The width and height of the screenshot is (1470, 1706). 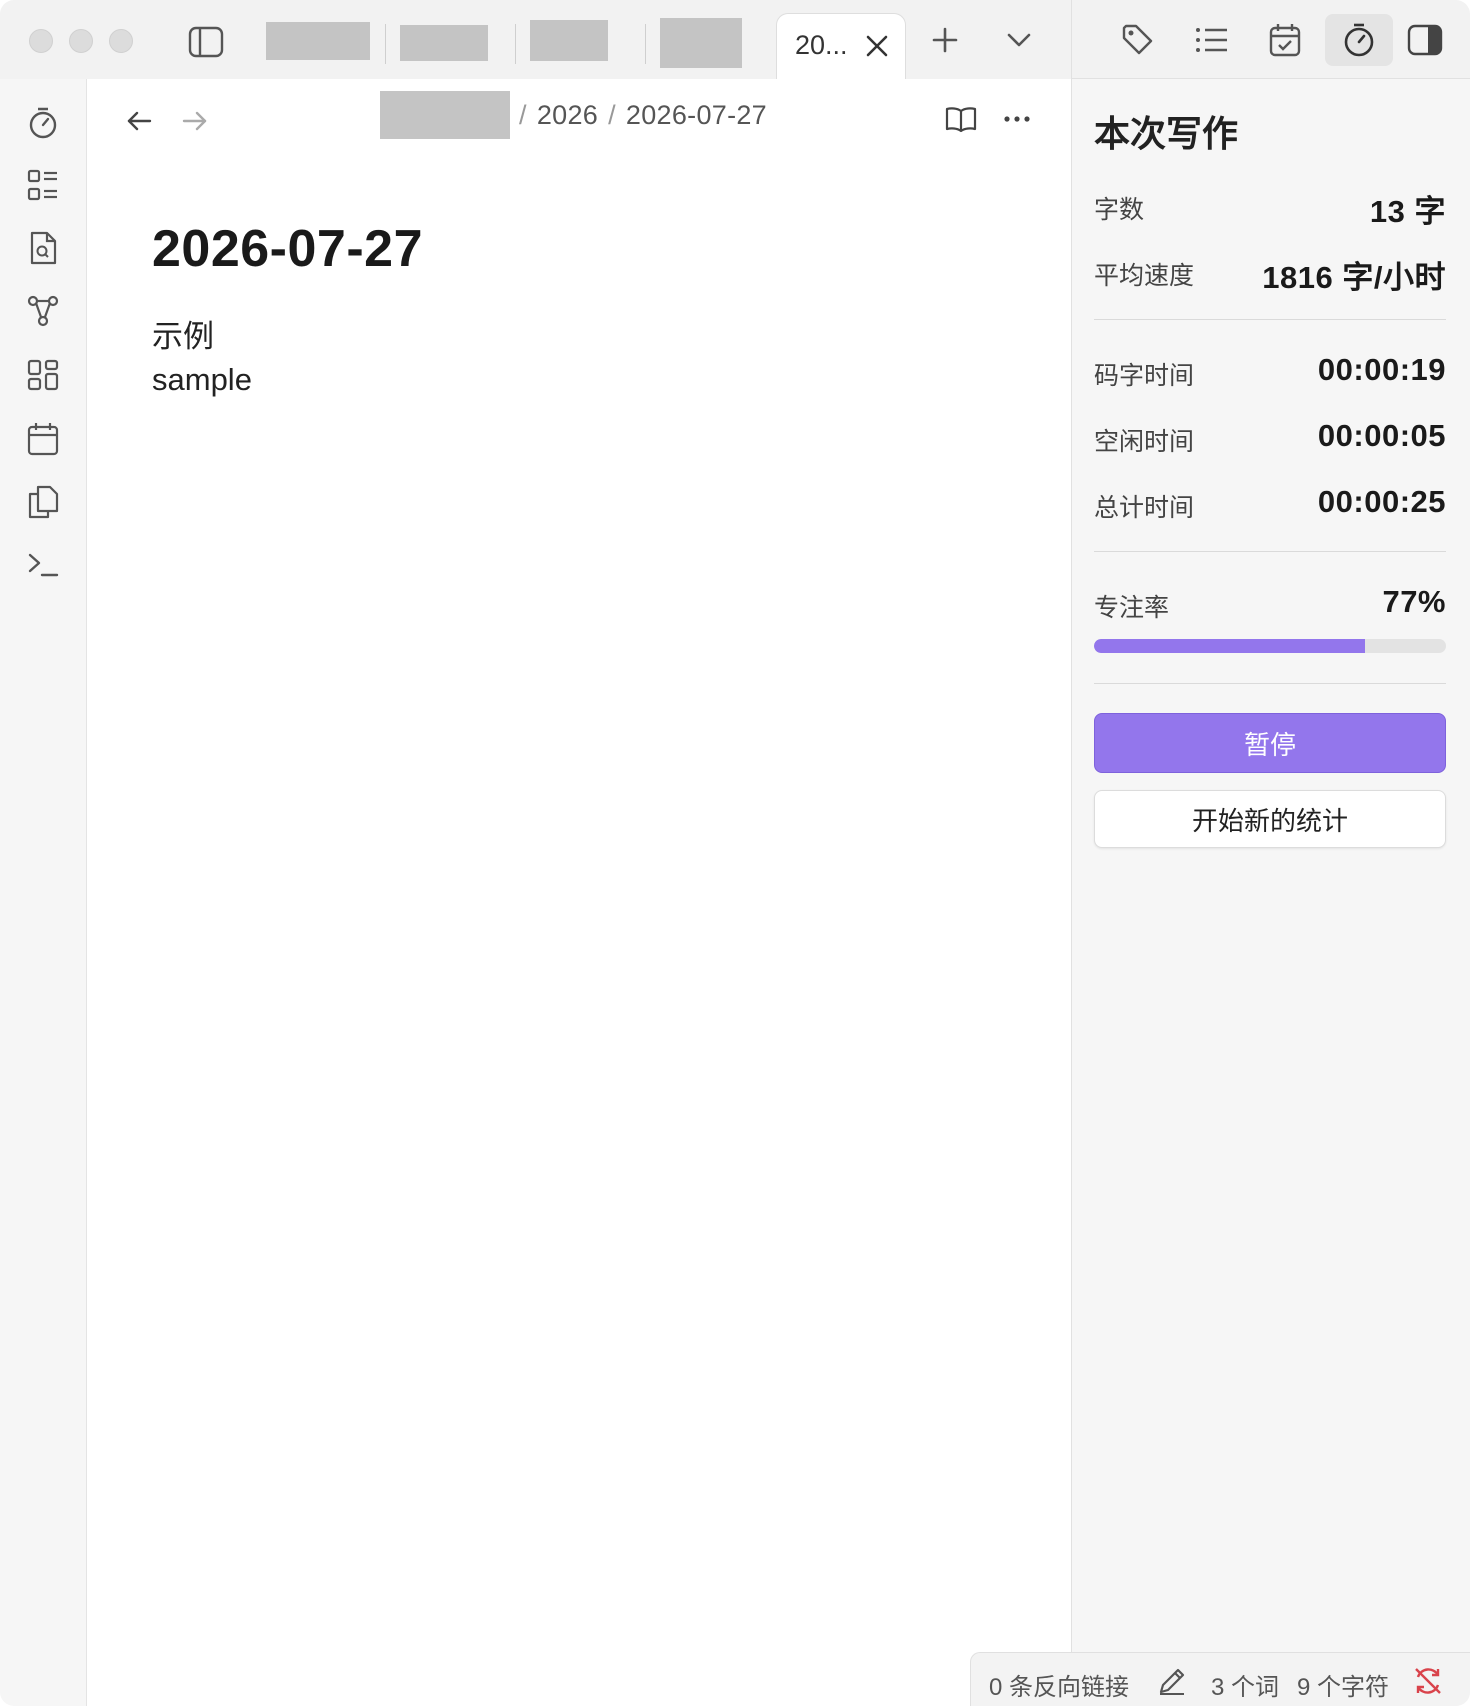 I want to click on ribbon-daily-note-button, so click(x=43, y=439).